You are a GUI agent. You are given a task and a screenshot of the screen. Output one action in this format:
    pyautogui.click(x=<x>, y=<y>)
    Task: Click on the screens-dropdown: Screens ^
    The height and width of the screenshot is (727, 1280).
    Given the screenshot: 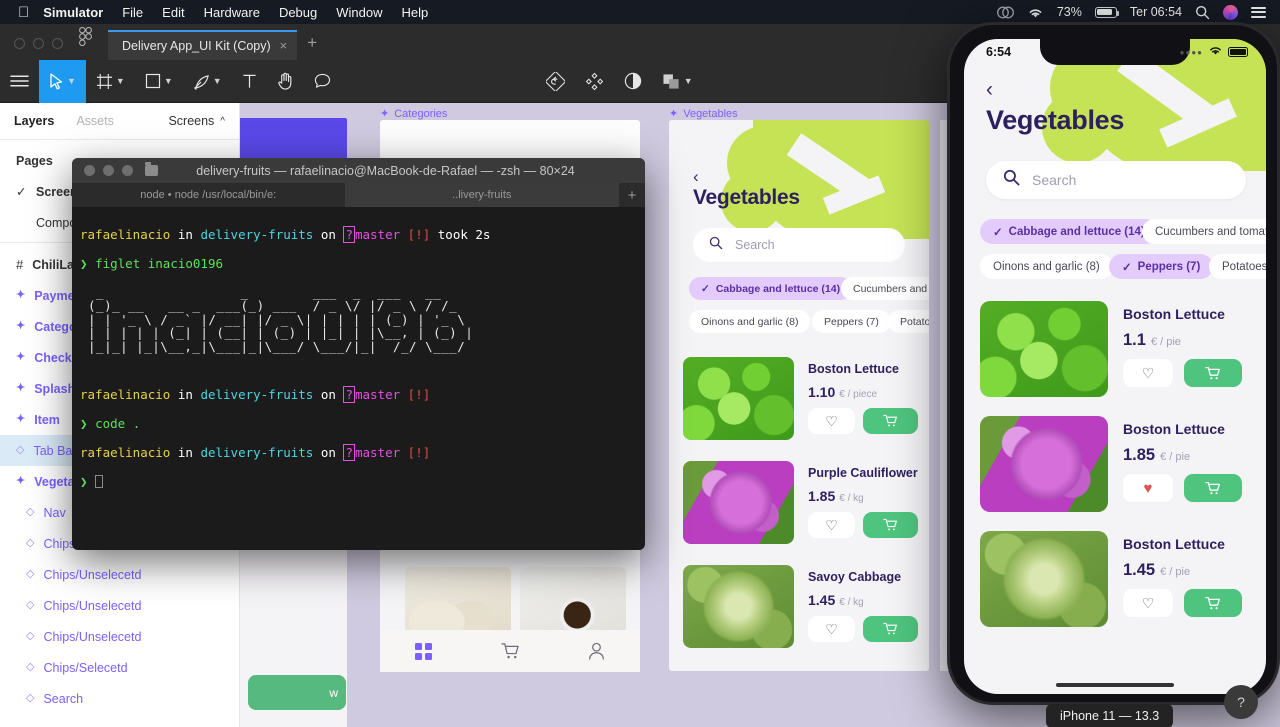 What is the action you would take?
    pyautogui.click(x=196, y=121)
    